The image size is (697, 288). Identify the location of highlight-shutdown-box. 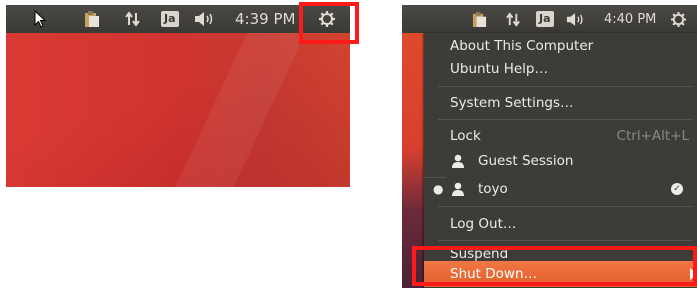
(554, 266).